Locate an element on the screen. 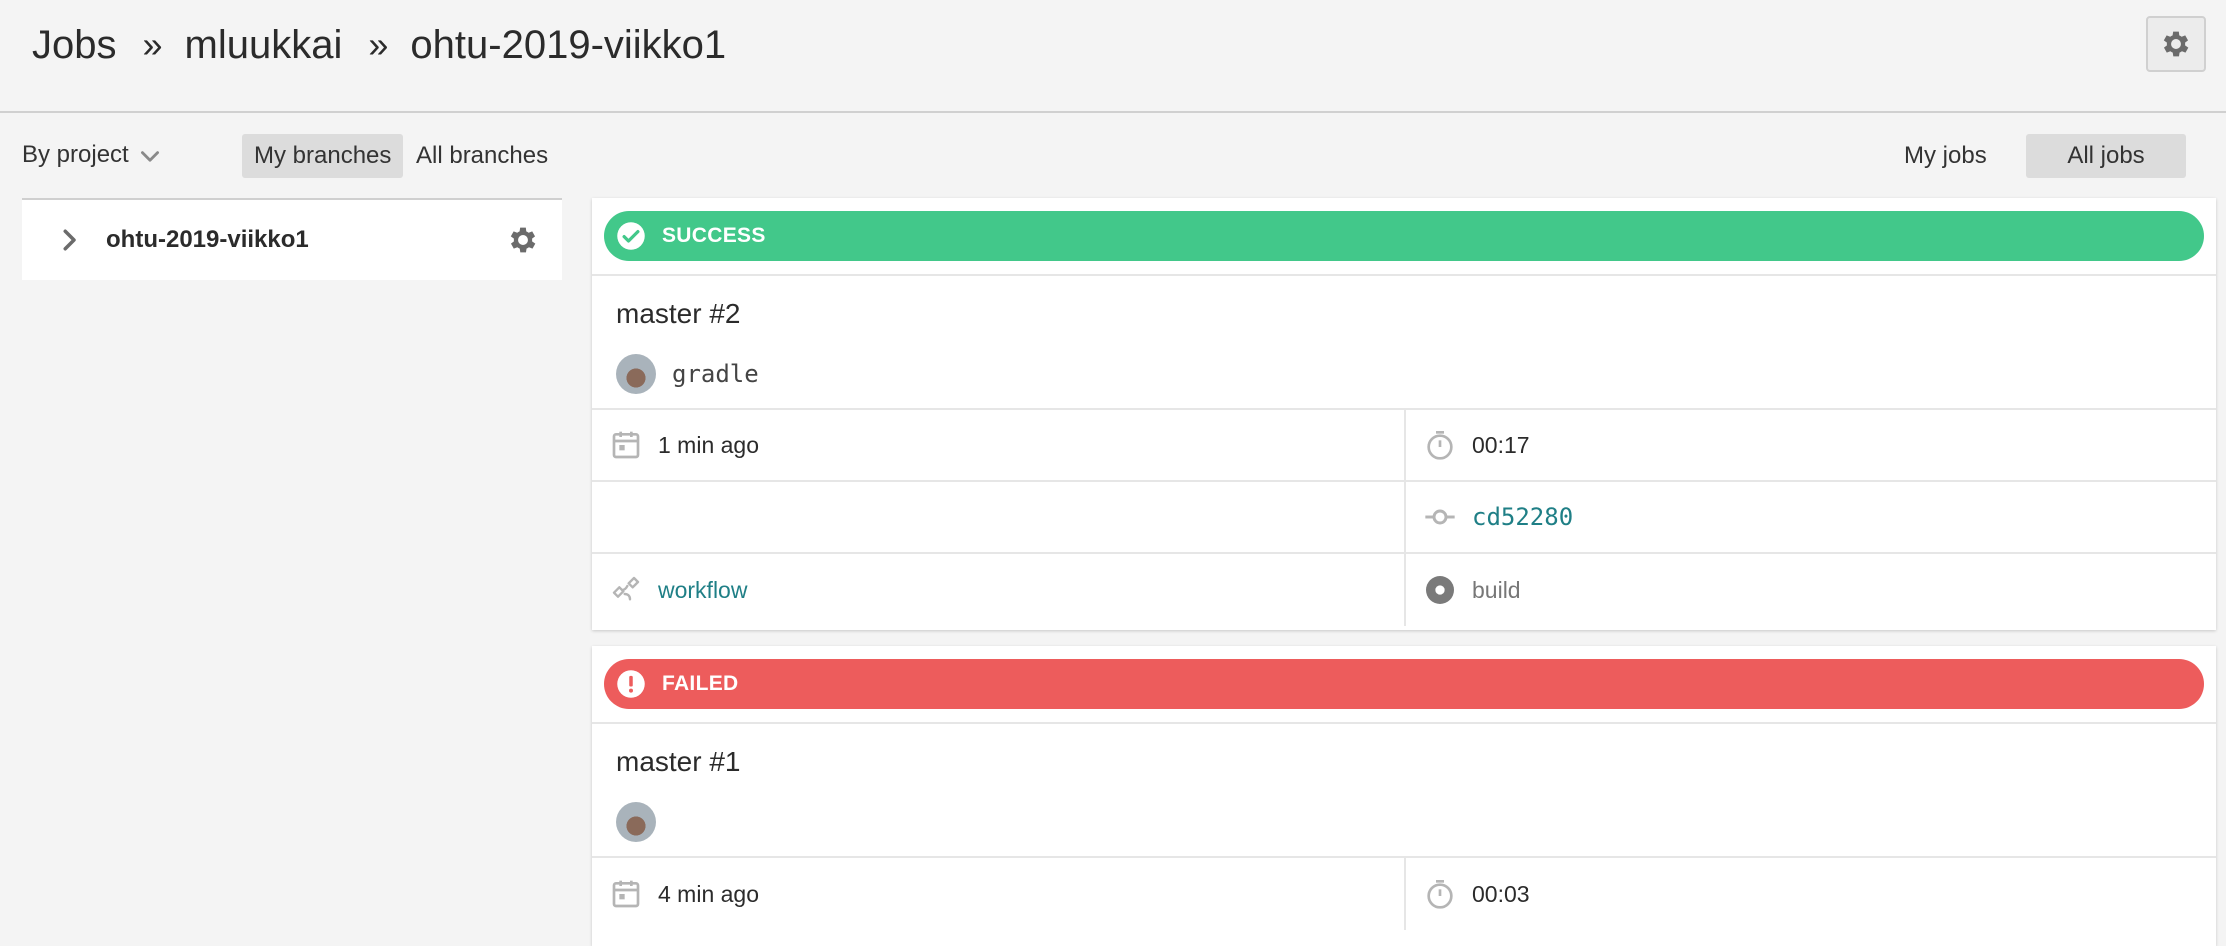 Image resolution: width=2226 pixels, height=946 pixels. alert-circle-icon is located at coordinates (631, 684).